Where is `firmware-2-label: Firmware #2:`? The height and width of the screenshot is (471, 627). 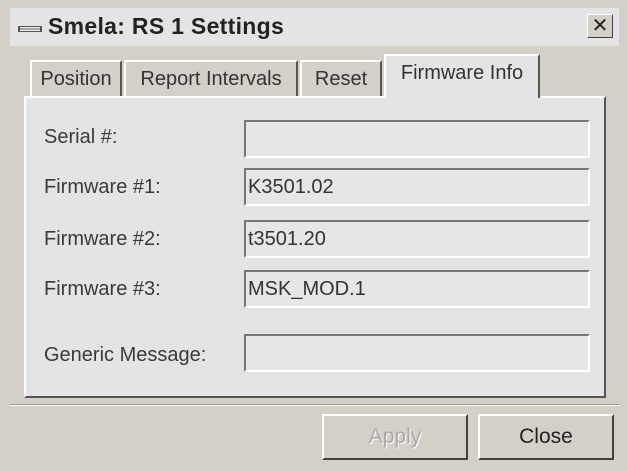
firmware-2-label: Firmware #2: is located at coordinates (102, 239).